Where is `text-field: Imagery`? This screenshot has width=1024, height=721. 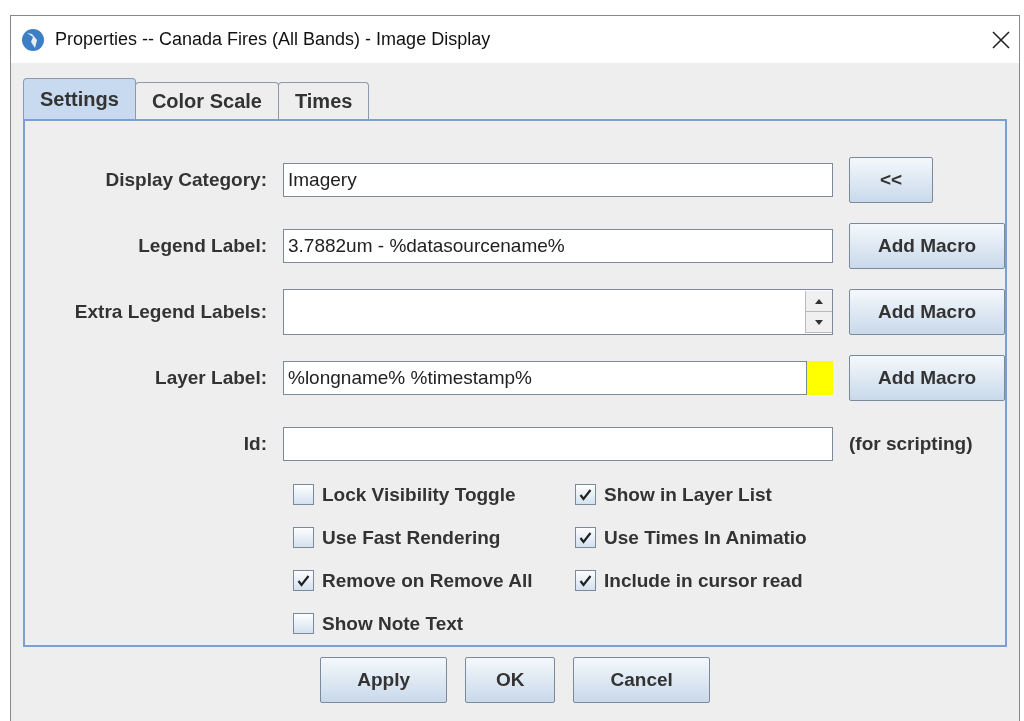 text-field: Imagery is located at coordinates (558, 180).